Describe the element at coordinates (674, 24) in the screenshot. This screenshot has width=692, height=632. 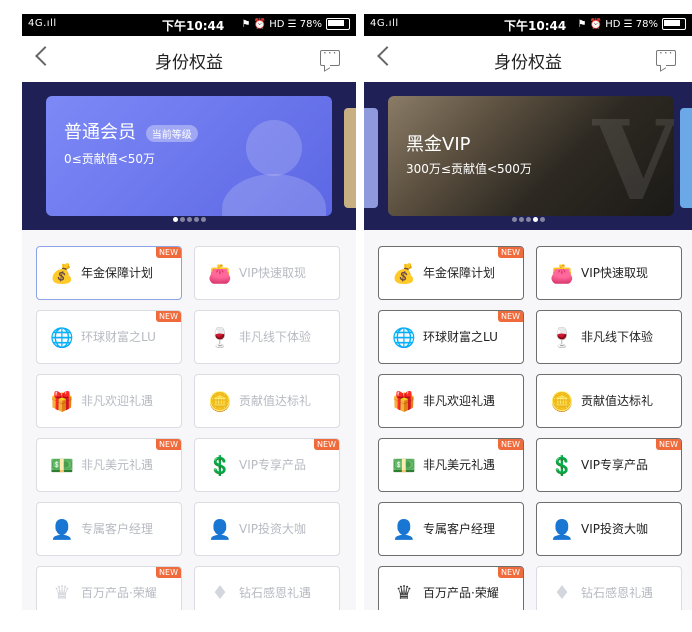
I see `battery-icon` at that location.